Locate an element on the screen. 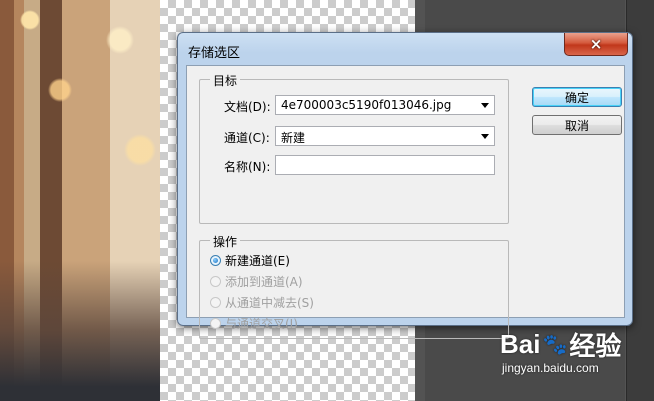  channel-select: 新建 is located at coordinates (385, 136).